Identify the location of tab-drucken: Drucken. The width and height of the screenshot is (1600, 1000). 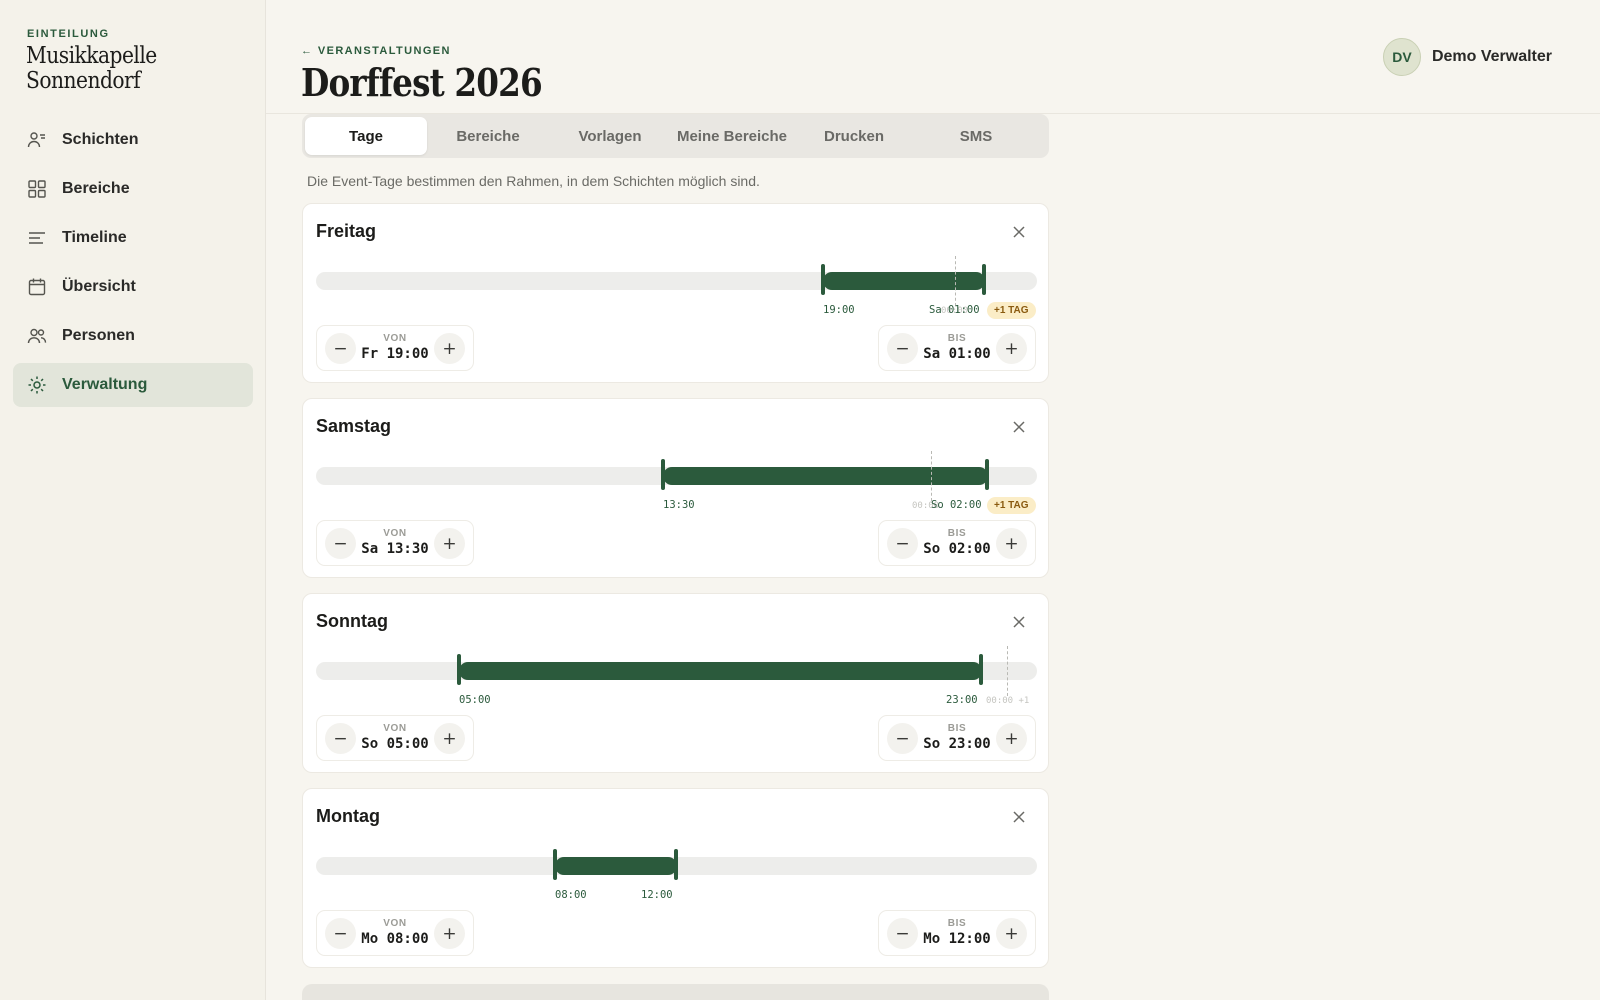
(854, 136).